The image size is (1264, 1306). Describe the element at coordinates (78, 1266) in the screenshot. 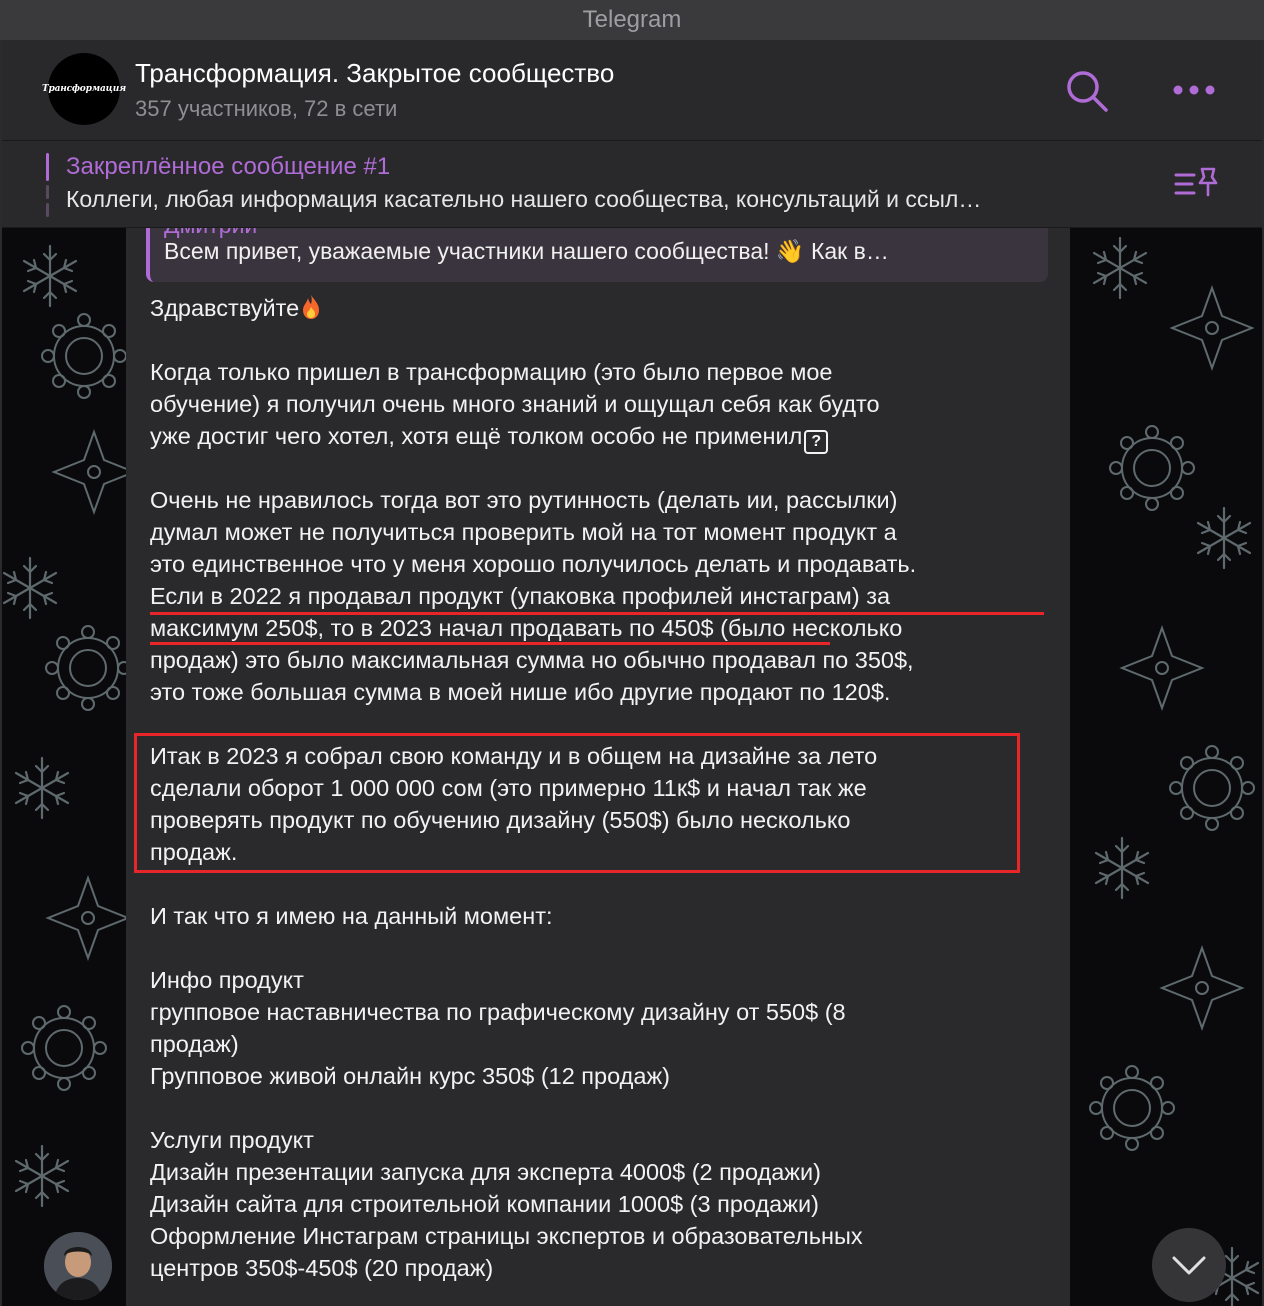

I see `sender-avatar` at that location.